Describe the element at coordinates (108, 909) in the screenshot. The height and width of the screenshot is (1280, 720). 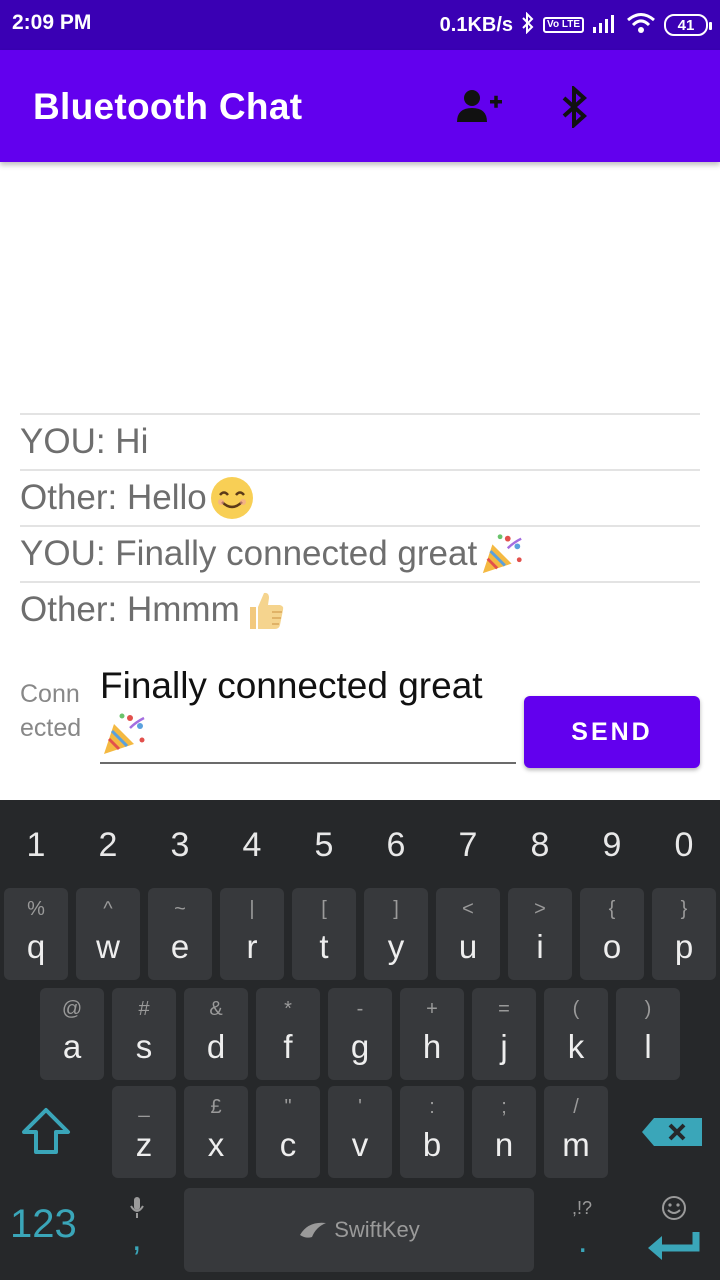
I see `key-secondary-label: ^` at that location.